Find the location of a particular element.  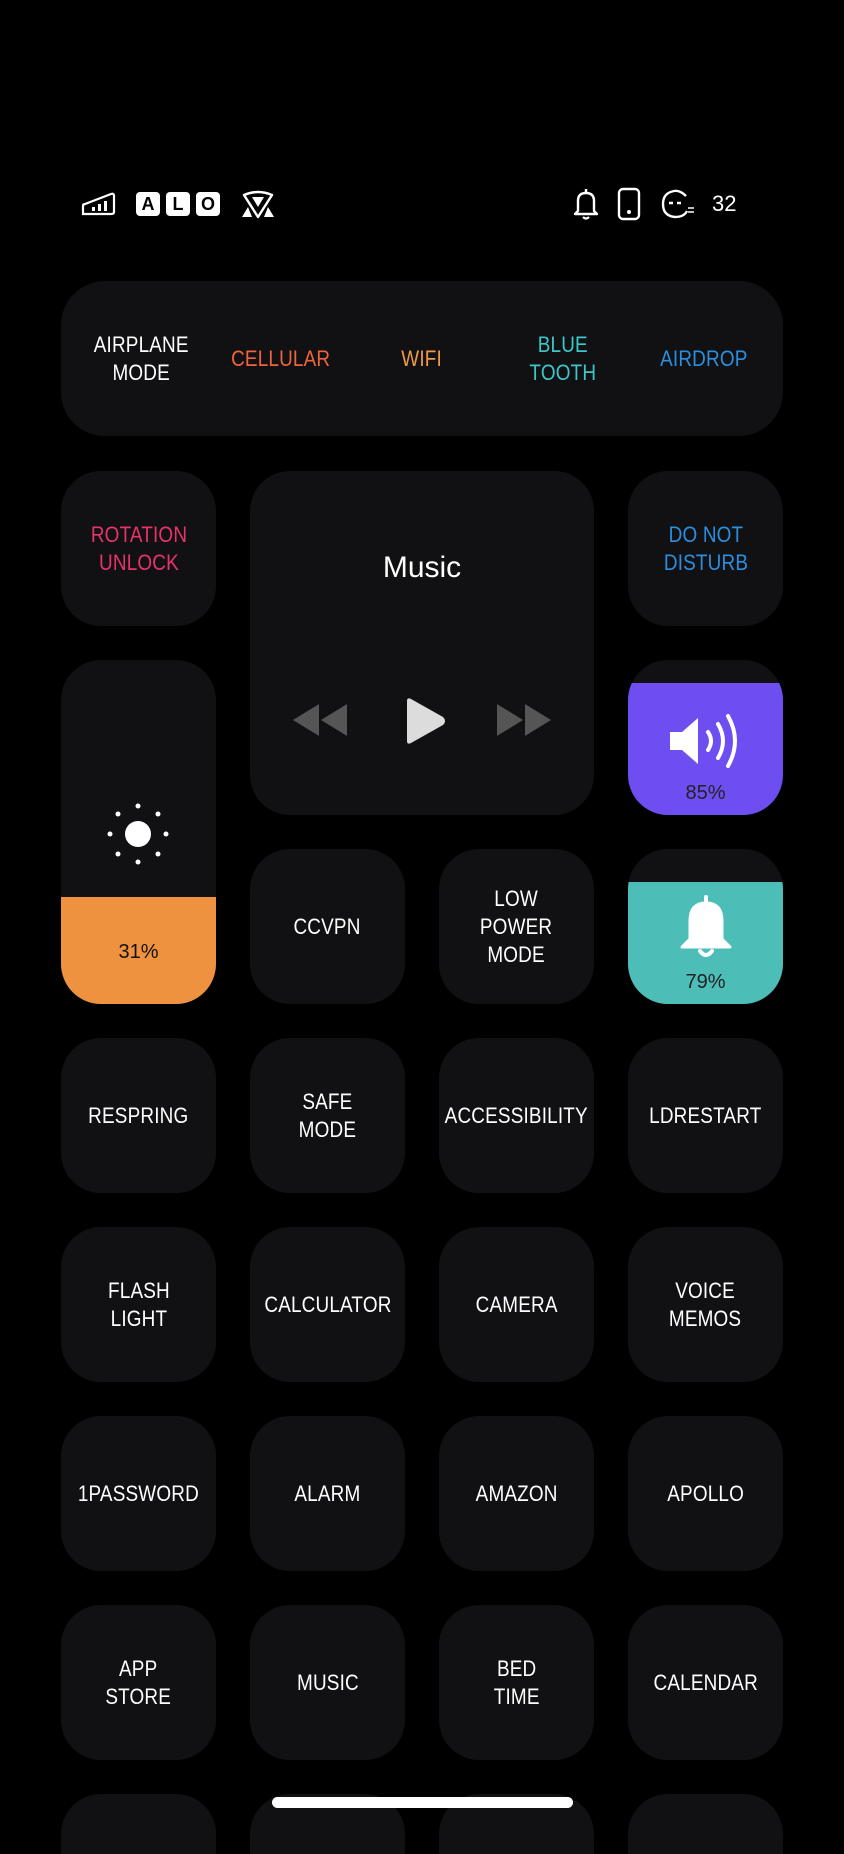

respring-label: RESPRING is located at coordinates (138, 1115).